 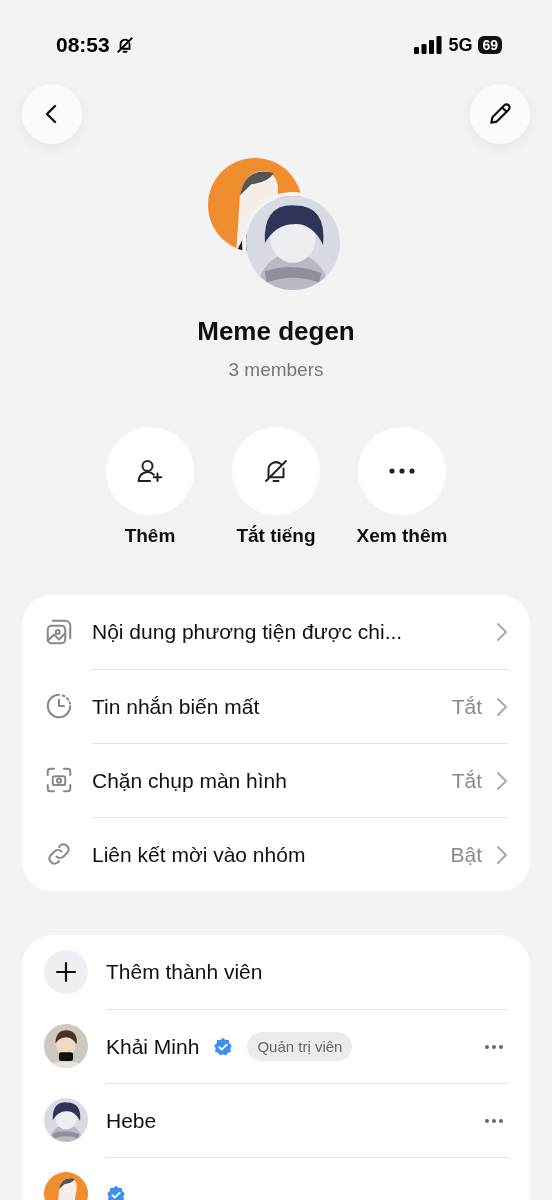 What do you see at coordinates (223, 1046) in the screenshot?
I see `verified-badge-icon` at bounding box center [223, 1046].